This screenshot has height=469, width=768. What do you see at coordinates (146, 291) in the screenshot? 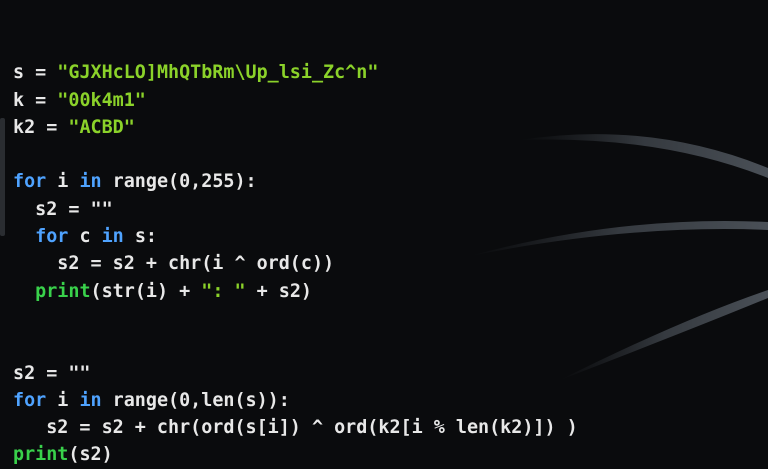
I see `code-text: (str(i) +` at bounding box center [146, 291].